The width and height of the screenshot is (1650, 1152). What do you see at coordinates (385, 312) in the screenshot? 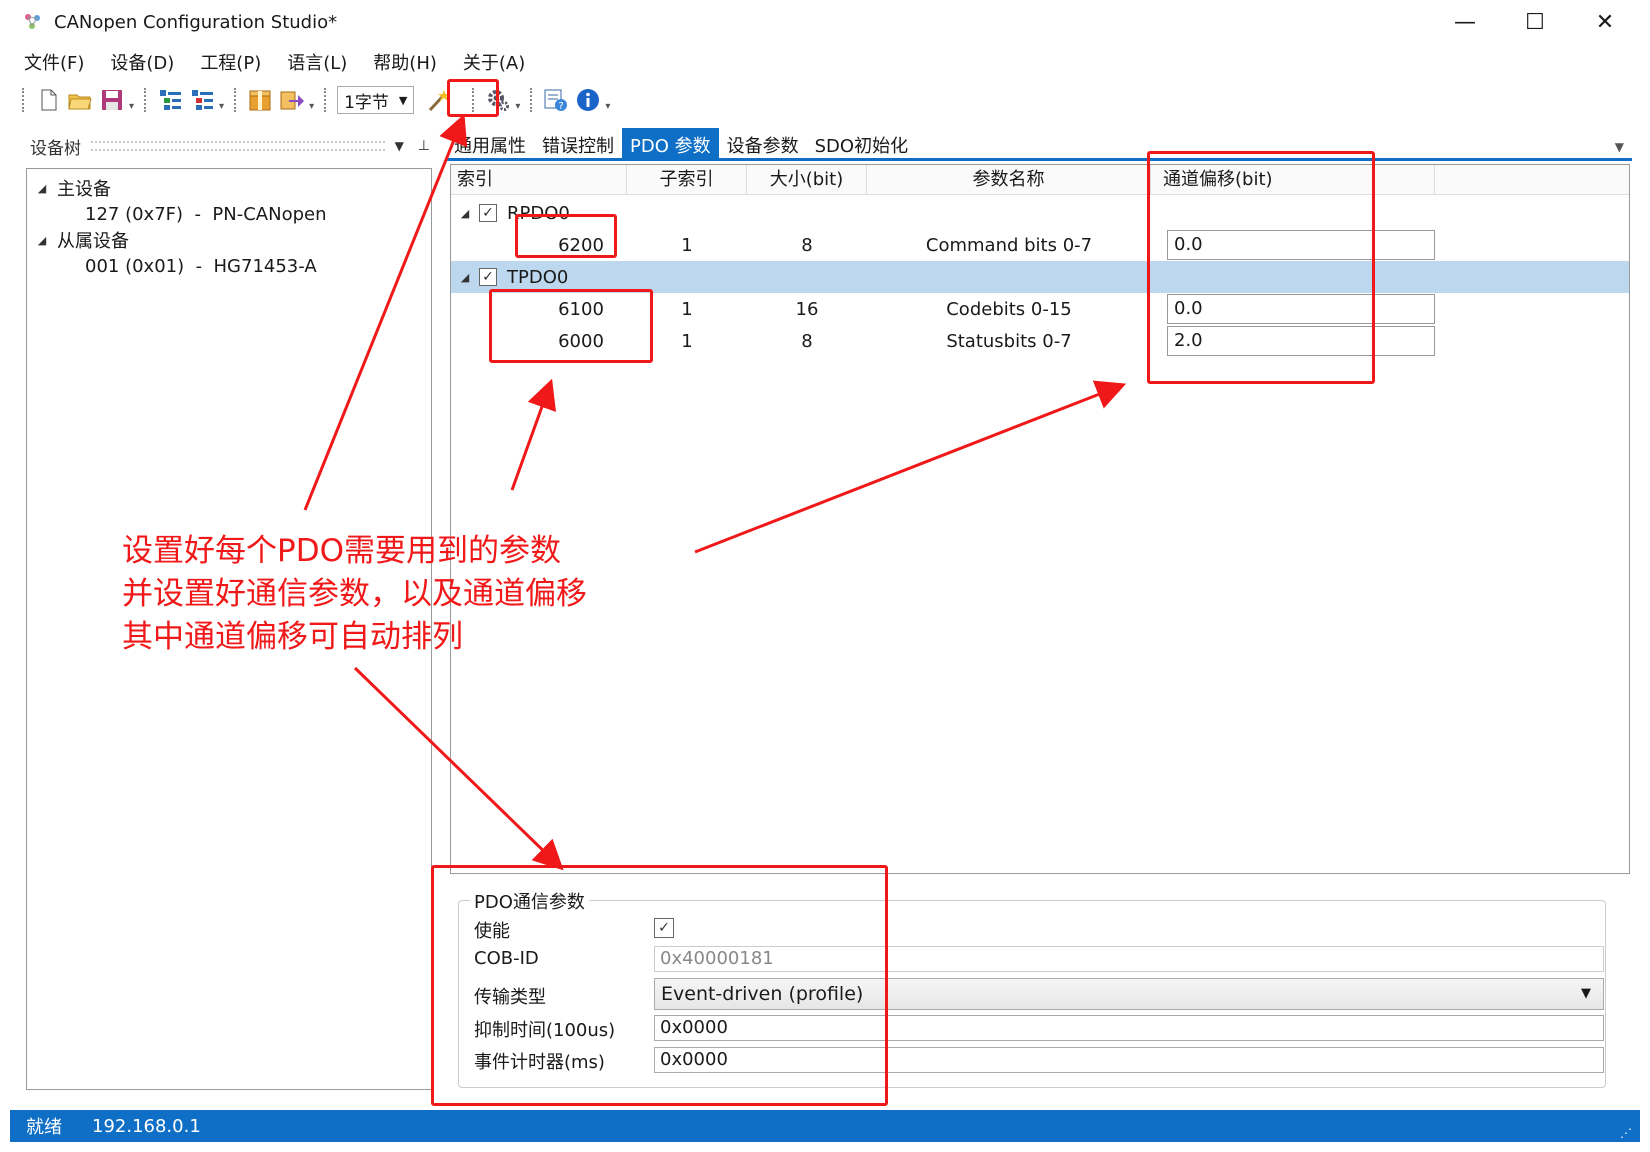
I see `arrow-to-wand` at bounding box center [385, 312].